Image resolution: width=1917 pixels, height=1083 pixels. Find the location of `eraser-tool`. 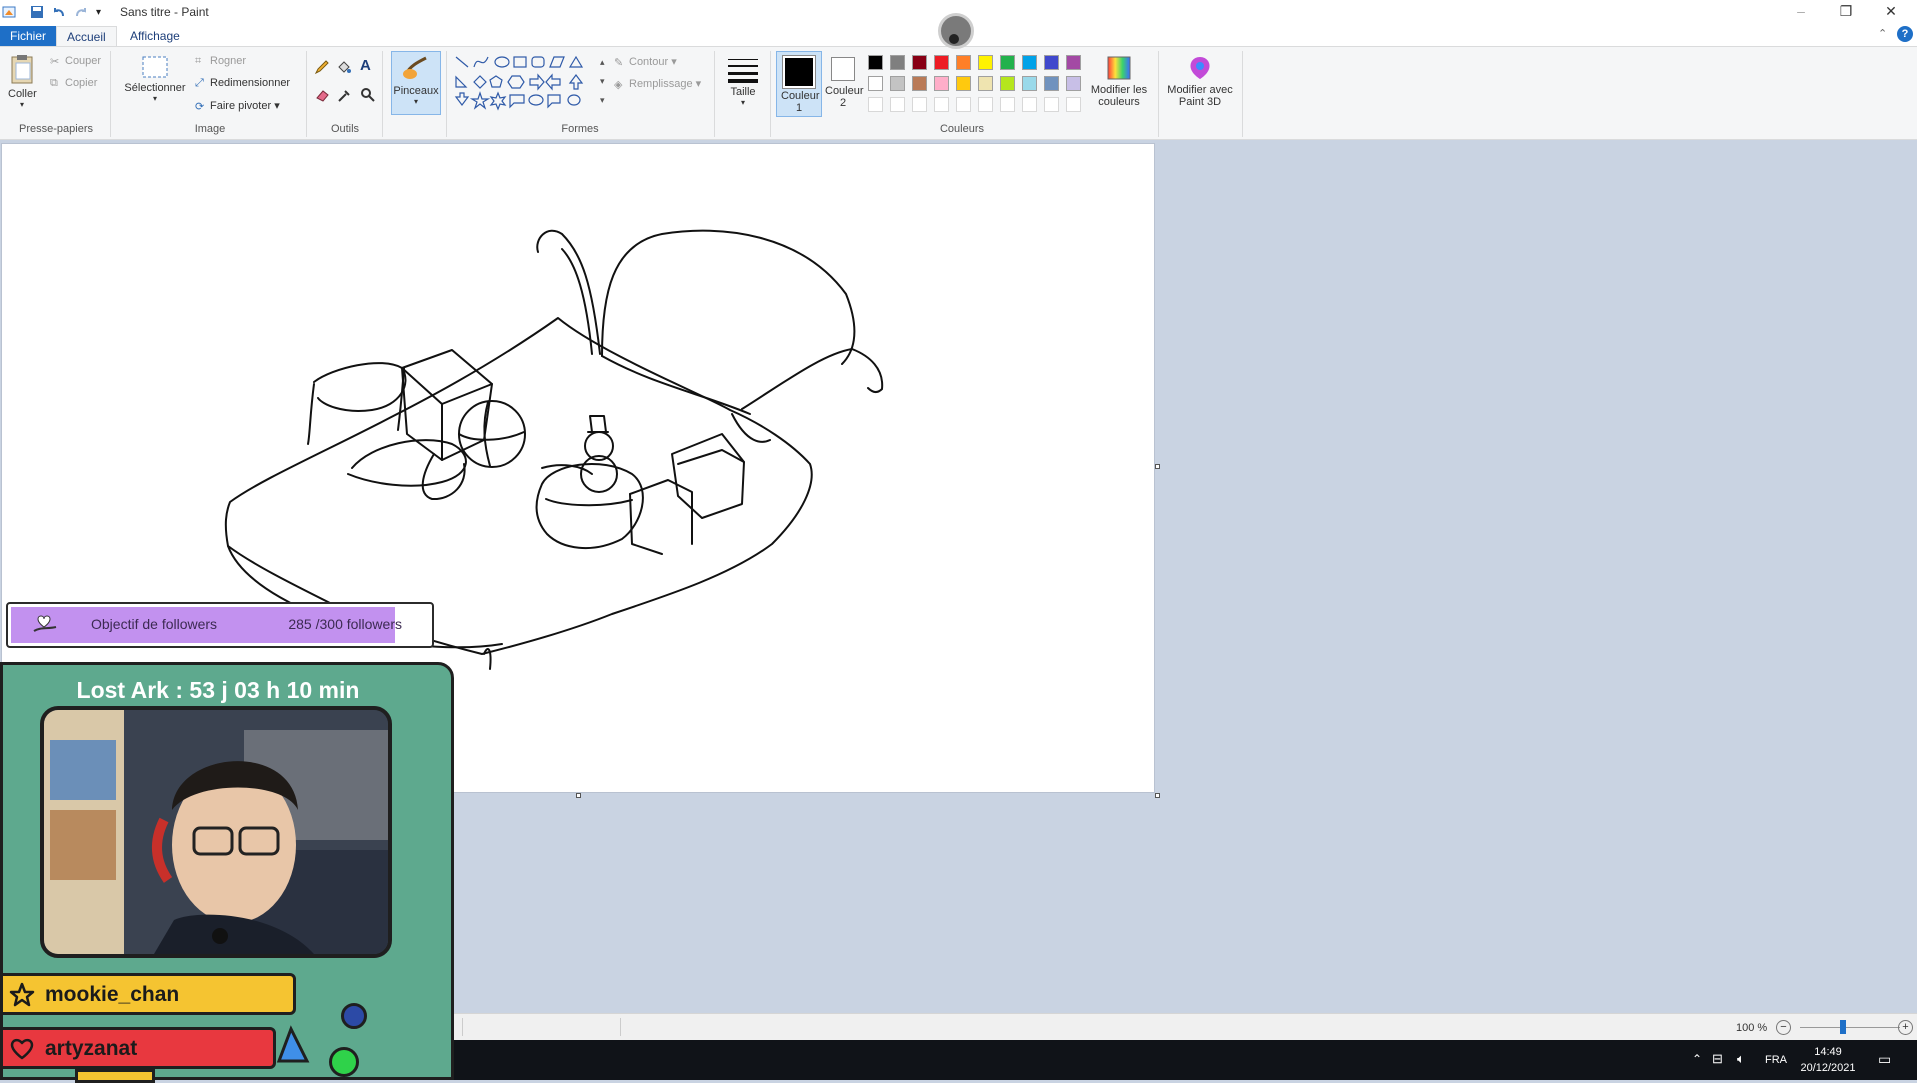

eraser-tool is located at coordinates (322, 96).